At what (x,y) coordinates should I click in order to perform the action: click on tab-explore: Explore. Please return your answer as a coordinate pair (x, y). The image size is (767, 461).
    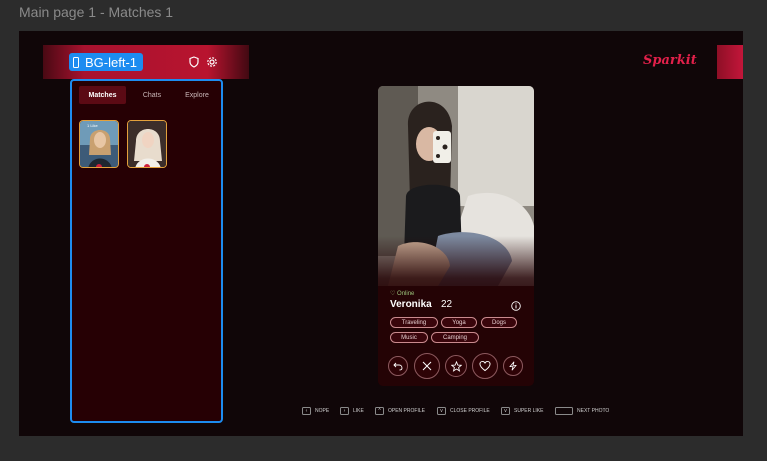
    Looking at the image, I should click on (197, 95).